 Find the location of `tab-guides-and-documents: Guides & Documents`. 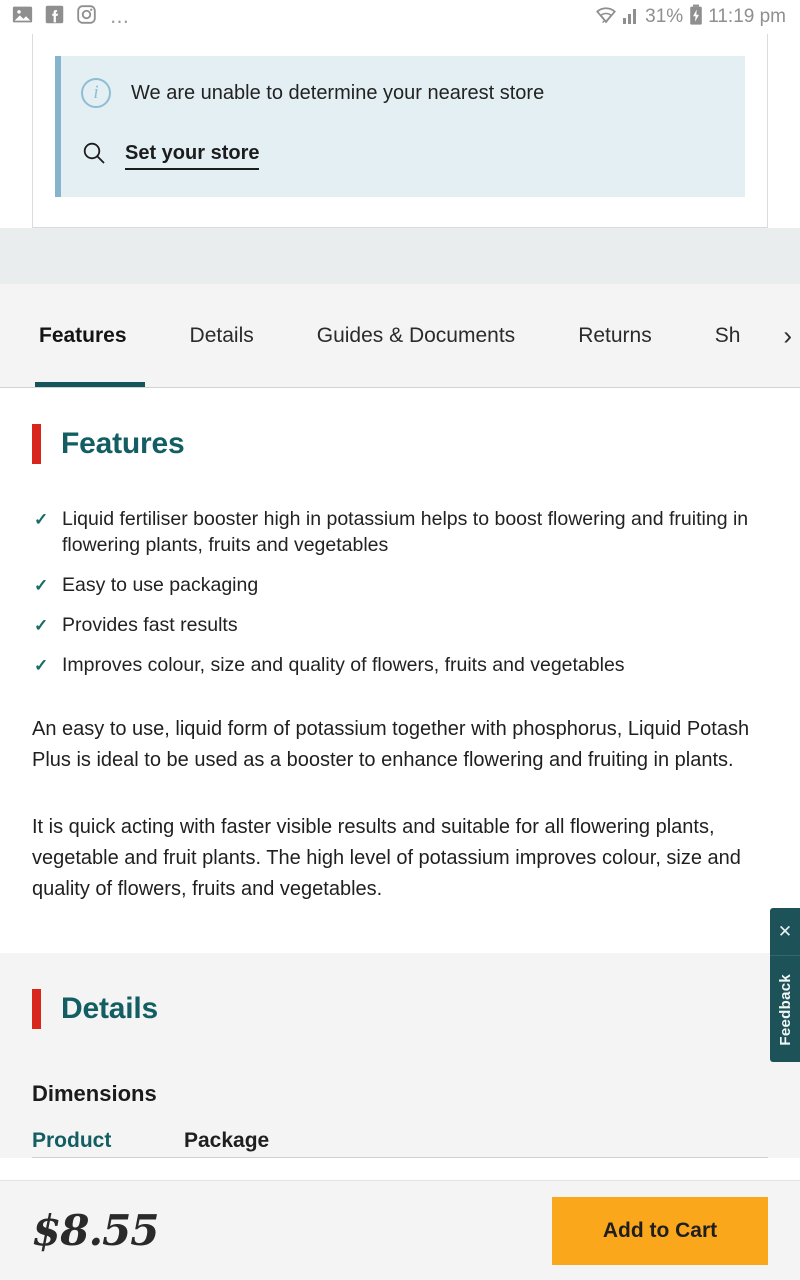

tab-guides-and-documents: Guides & Documents is located at coordinates (416, 336).